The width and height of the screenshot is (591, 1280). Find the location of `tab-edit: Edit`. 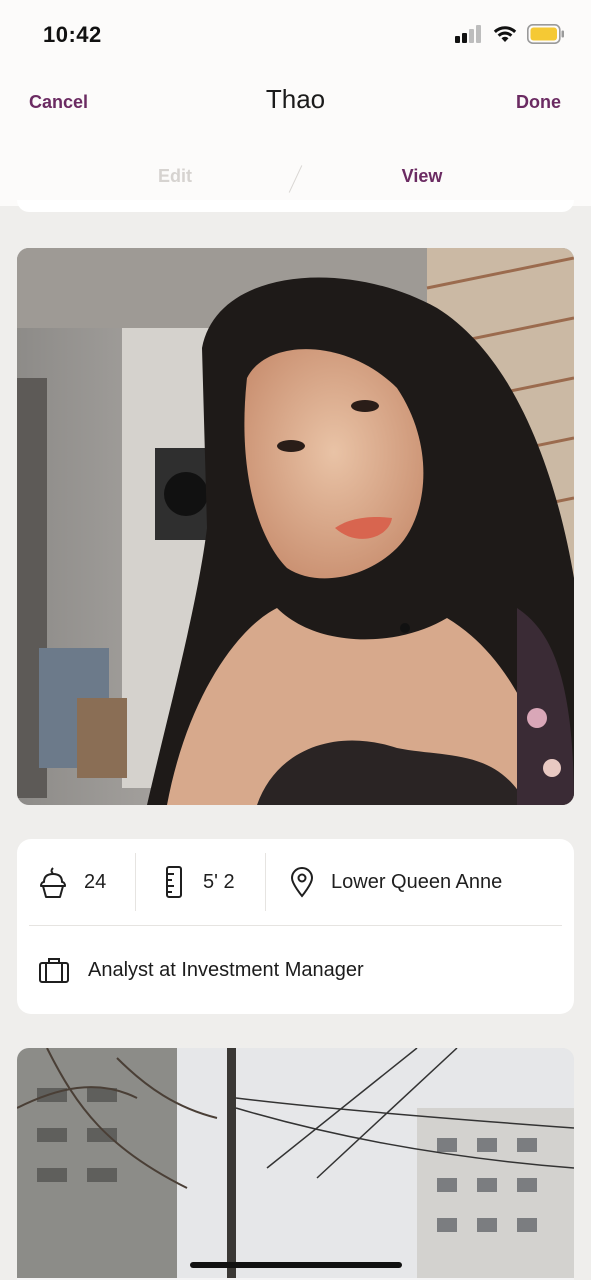

tab-edit: Edit is located at coordinates (175, 176).